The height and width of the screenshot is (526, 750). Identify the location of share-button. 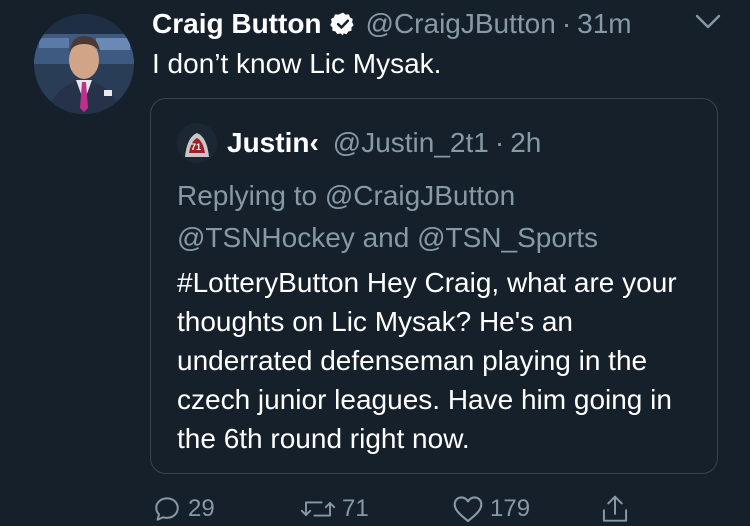
(615, 509).